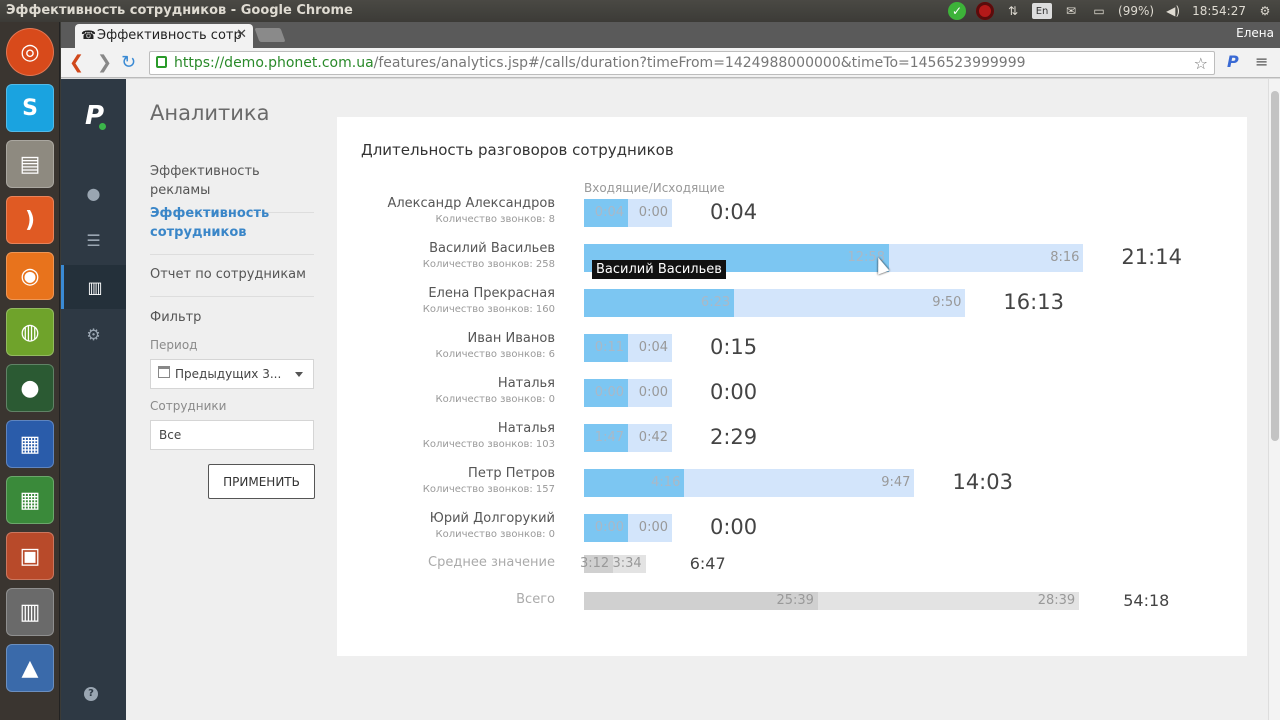 The image size is (1280, 720). What do you see at coordinates (1013, 11) in the screenshot?
I see `network-icon: ⇅` at bounding box center [1013, 11].